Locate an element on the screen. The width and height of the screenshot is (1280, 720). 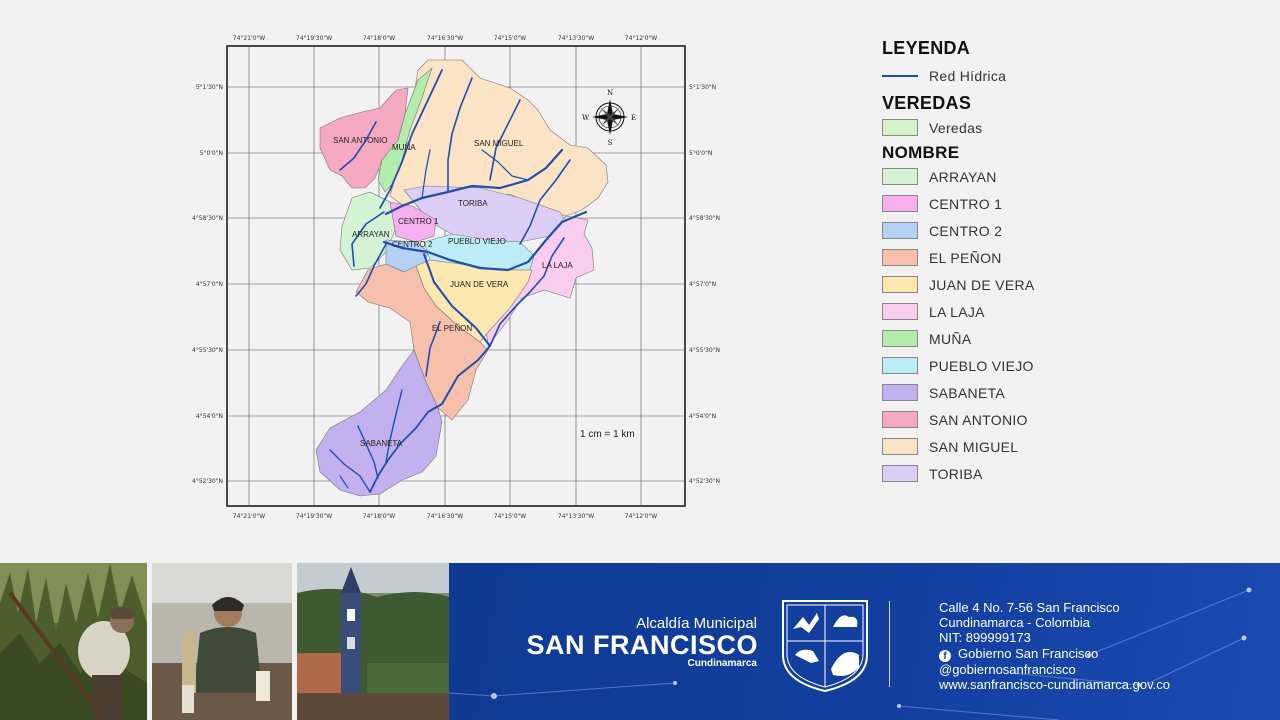
veredas-title: VEREDAS is located at coordinates (927, 103).